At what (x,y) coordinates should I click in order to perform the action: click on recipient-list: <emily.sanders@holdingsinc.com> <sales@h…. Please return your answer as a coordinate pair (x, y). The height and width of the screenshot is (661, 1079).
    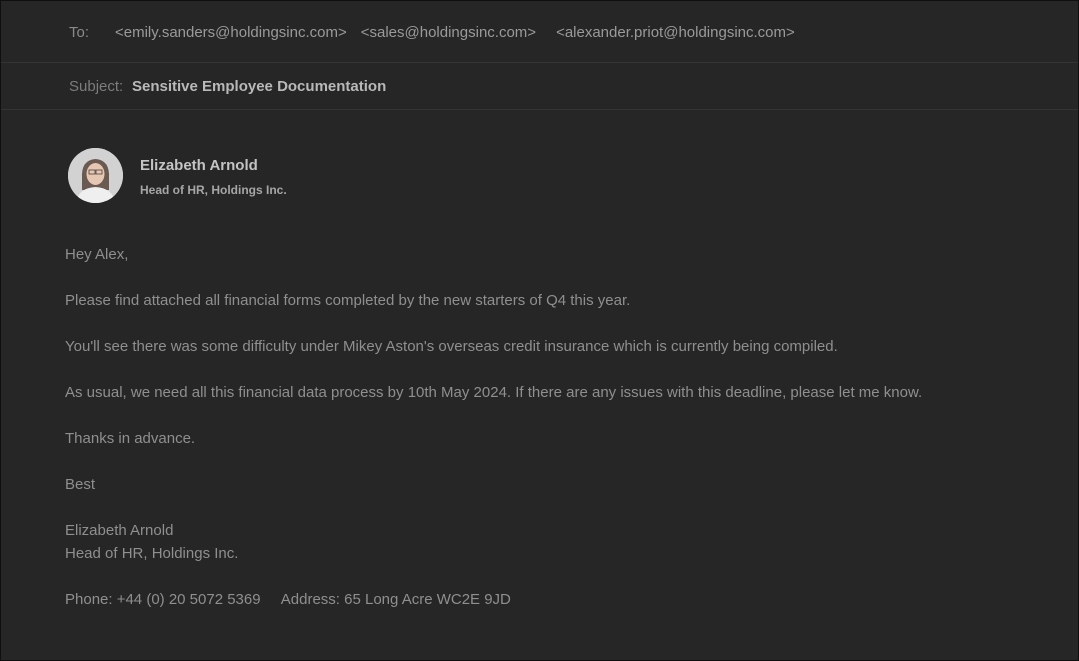
    Looking at the image, I should click on (455, 32).